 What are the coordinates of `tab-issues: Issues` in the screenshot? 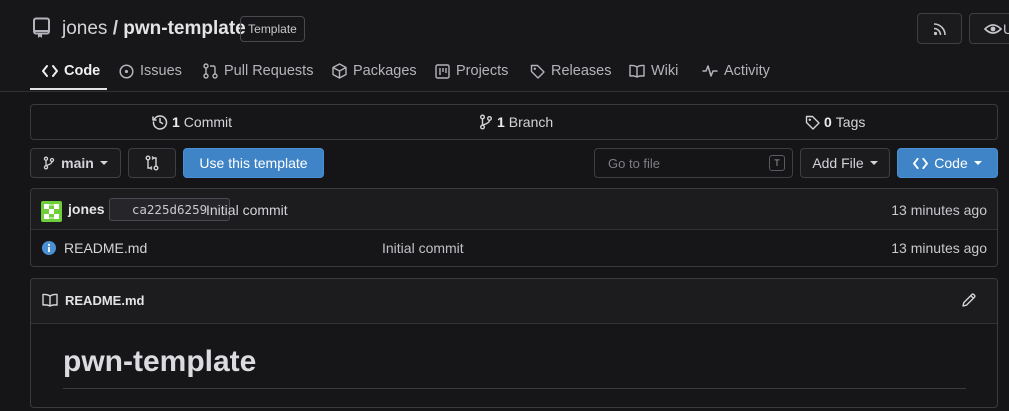 It's located at (150, 71).